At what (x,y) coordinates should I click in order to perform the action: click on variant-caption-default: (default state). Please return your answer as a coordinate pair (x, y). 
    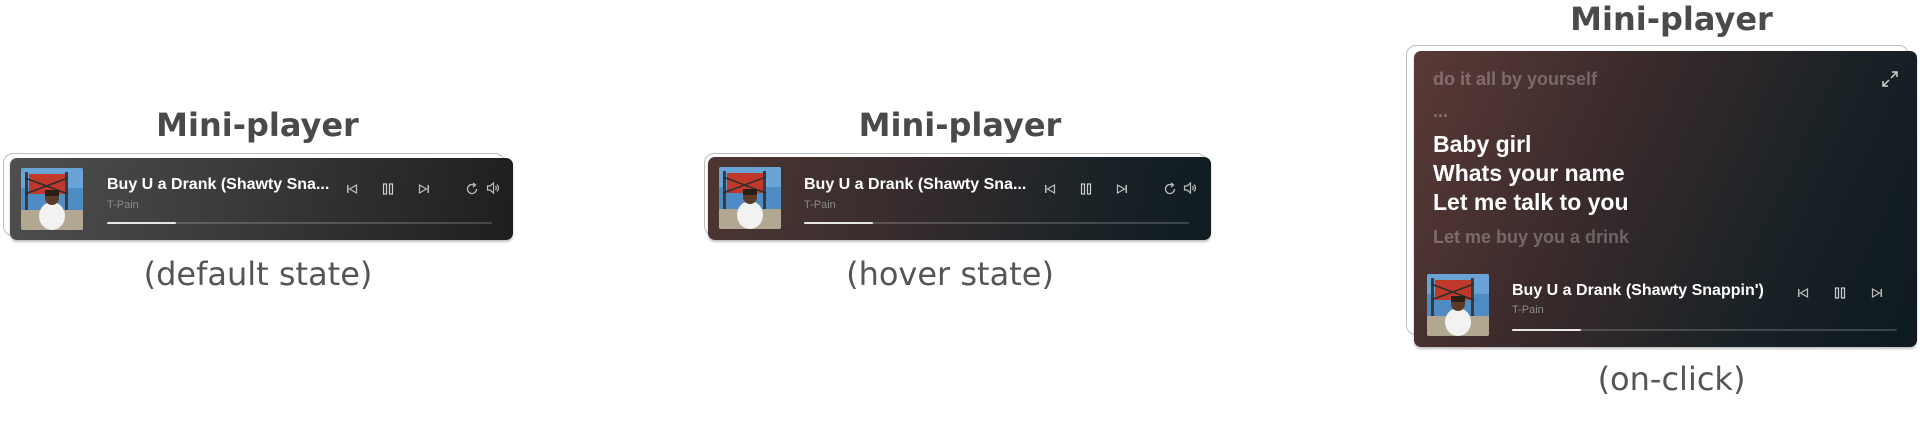
    Looking at the image, I should click on (258, 274).